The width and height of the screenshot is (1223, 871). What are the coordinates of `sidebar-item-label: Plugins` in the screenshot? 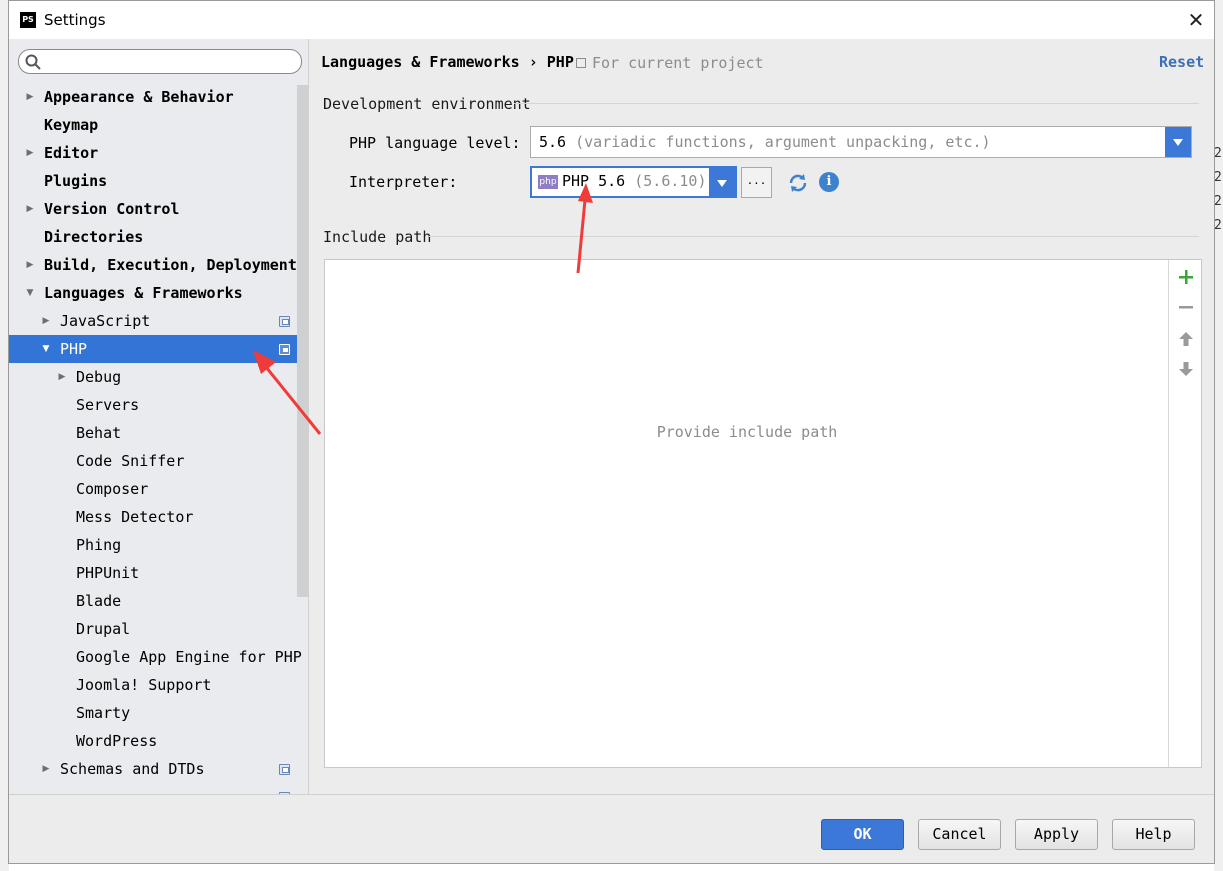 It's located at (76, 181).